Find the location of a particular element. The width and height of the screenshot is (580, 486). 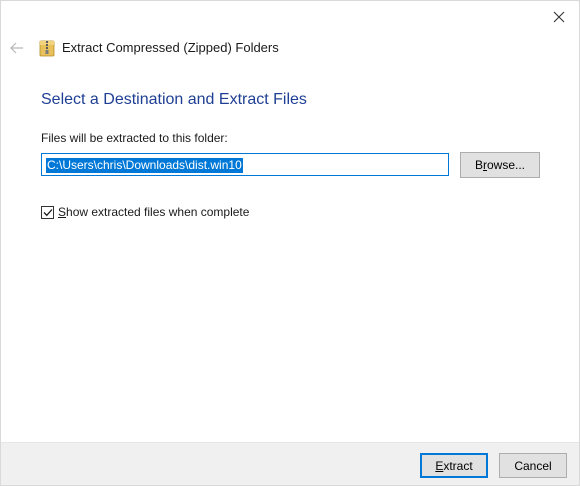

zip-folder-icon is located at coordinates (47, 48).